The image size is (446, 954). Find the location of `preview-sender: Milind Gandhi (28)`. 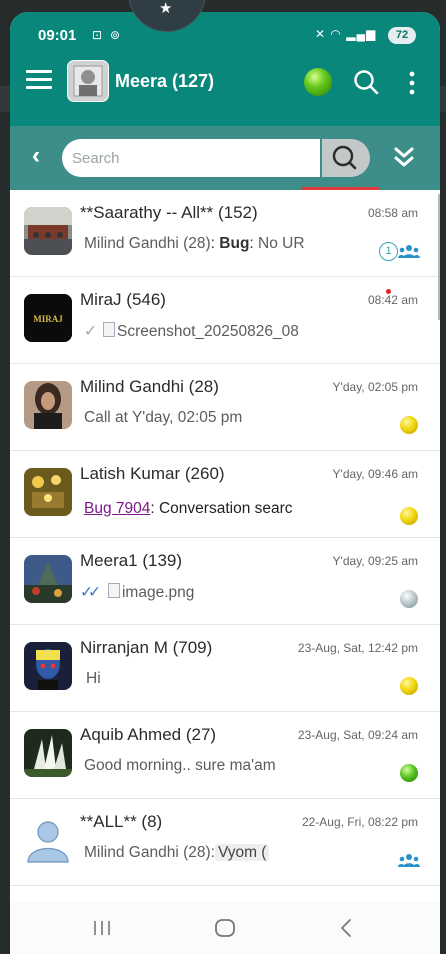

preview-sender: Milind Gandhi (28) is located at coordinates (147, 243).